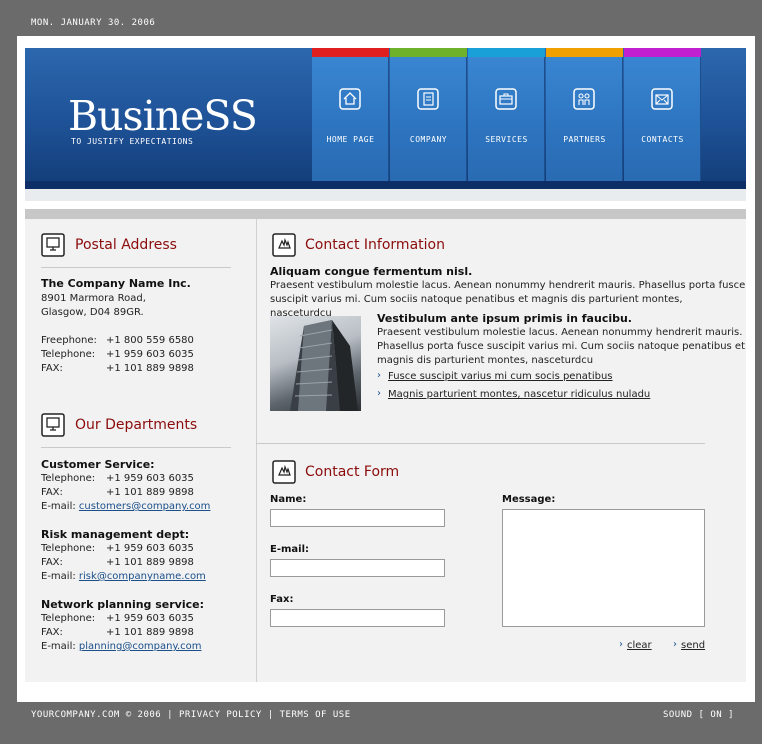  I want to click on people-icon, so click(584, 99).